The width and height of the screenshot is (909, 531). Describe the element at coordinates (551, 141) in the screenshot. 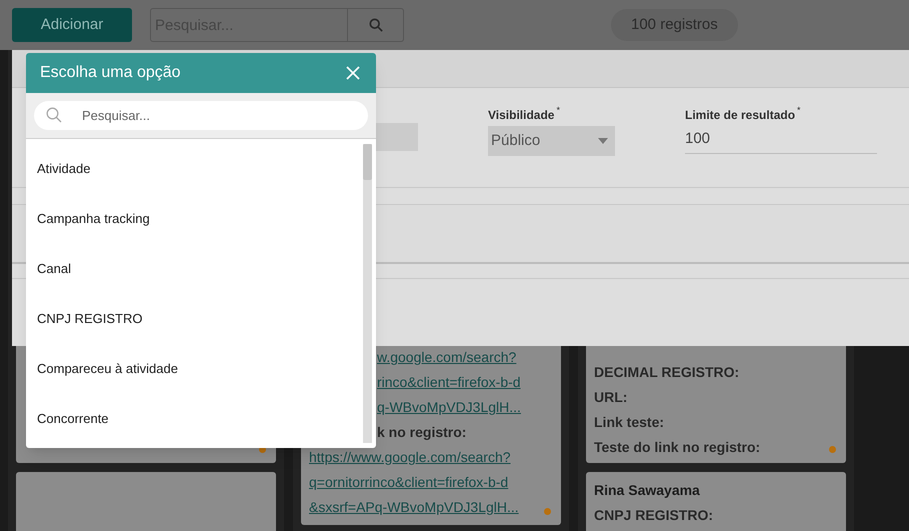

I see `visibility-select: Público` at that location.